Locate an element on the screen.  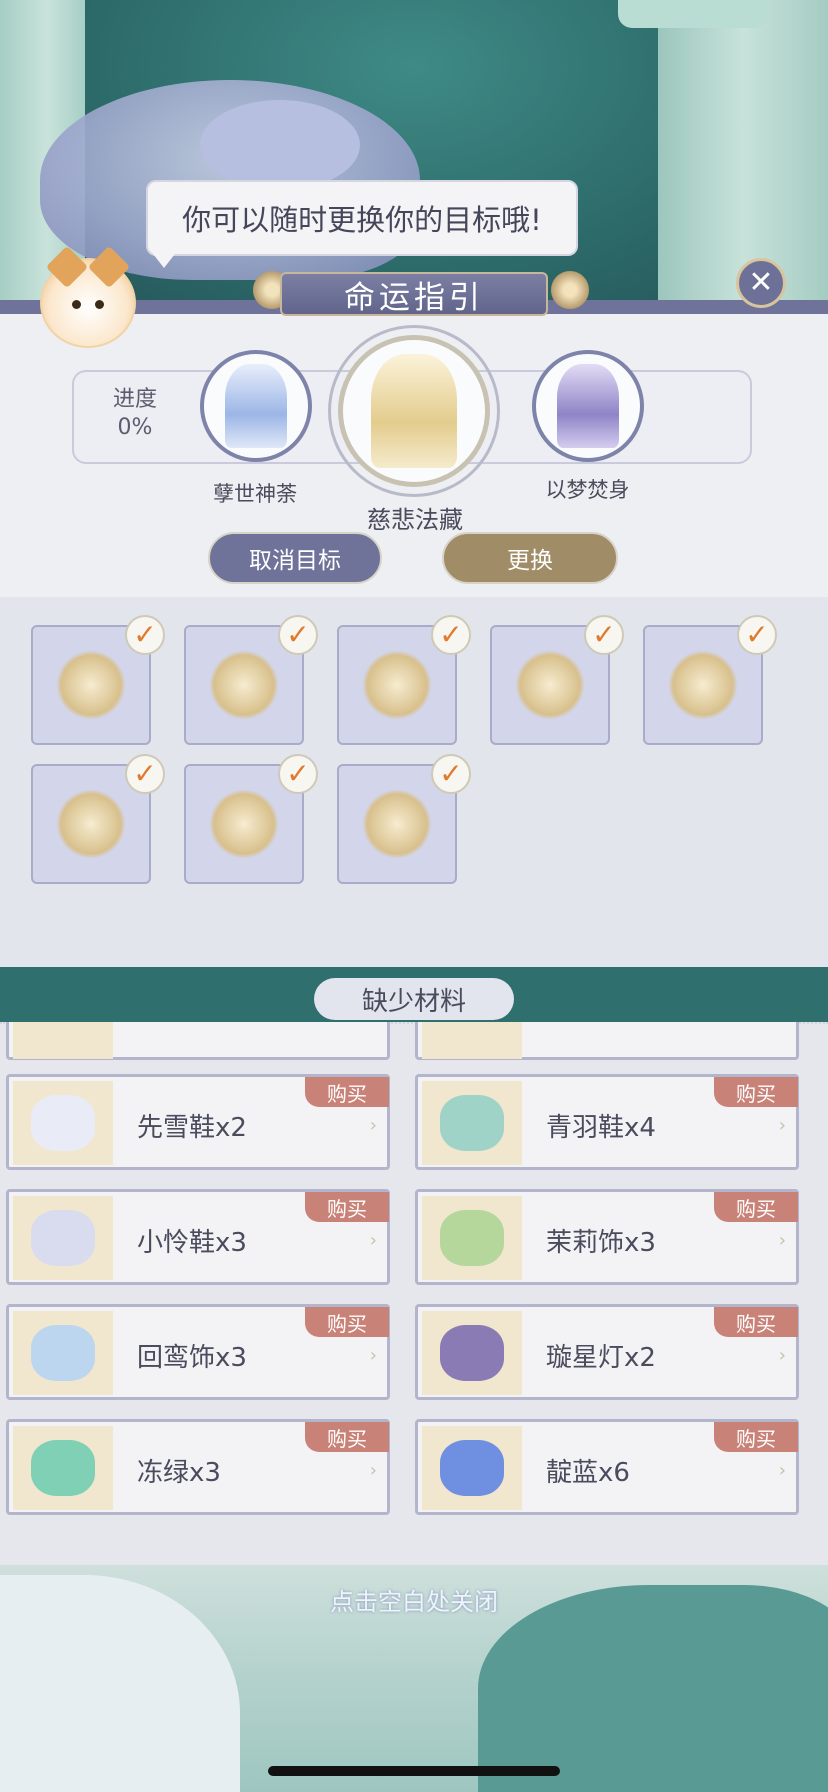
material-card: 青羽鞋x4 购买 › is located at coordinates (607, 1122).